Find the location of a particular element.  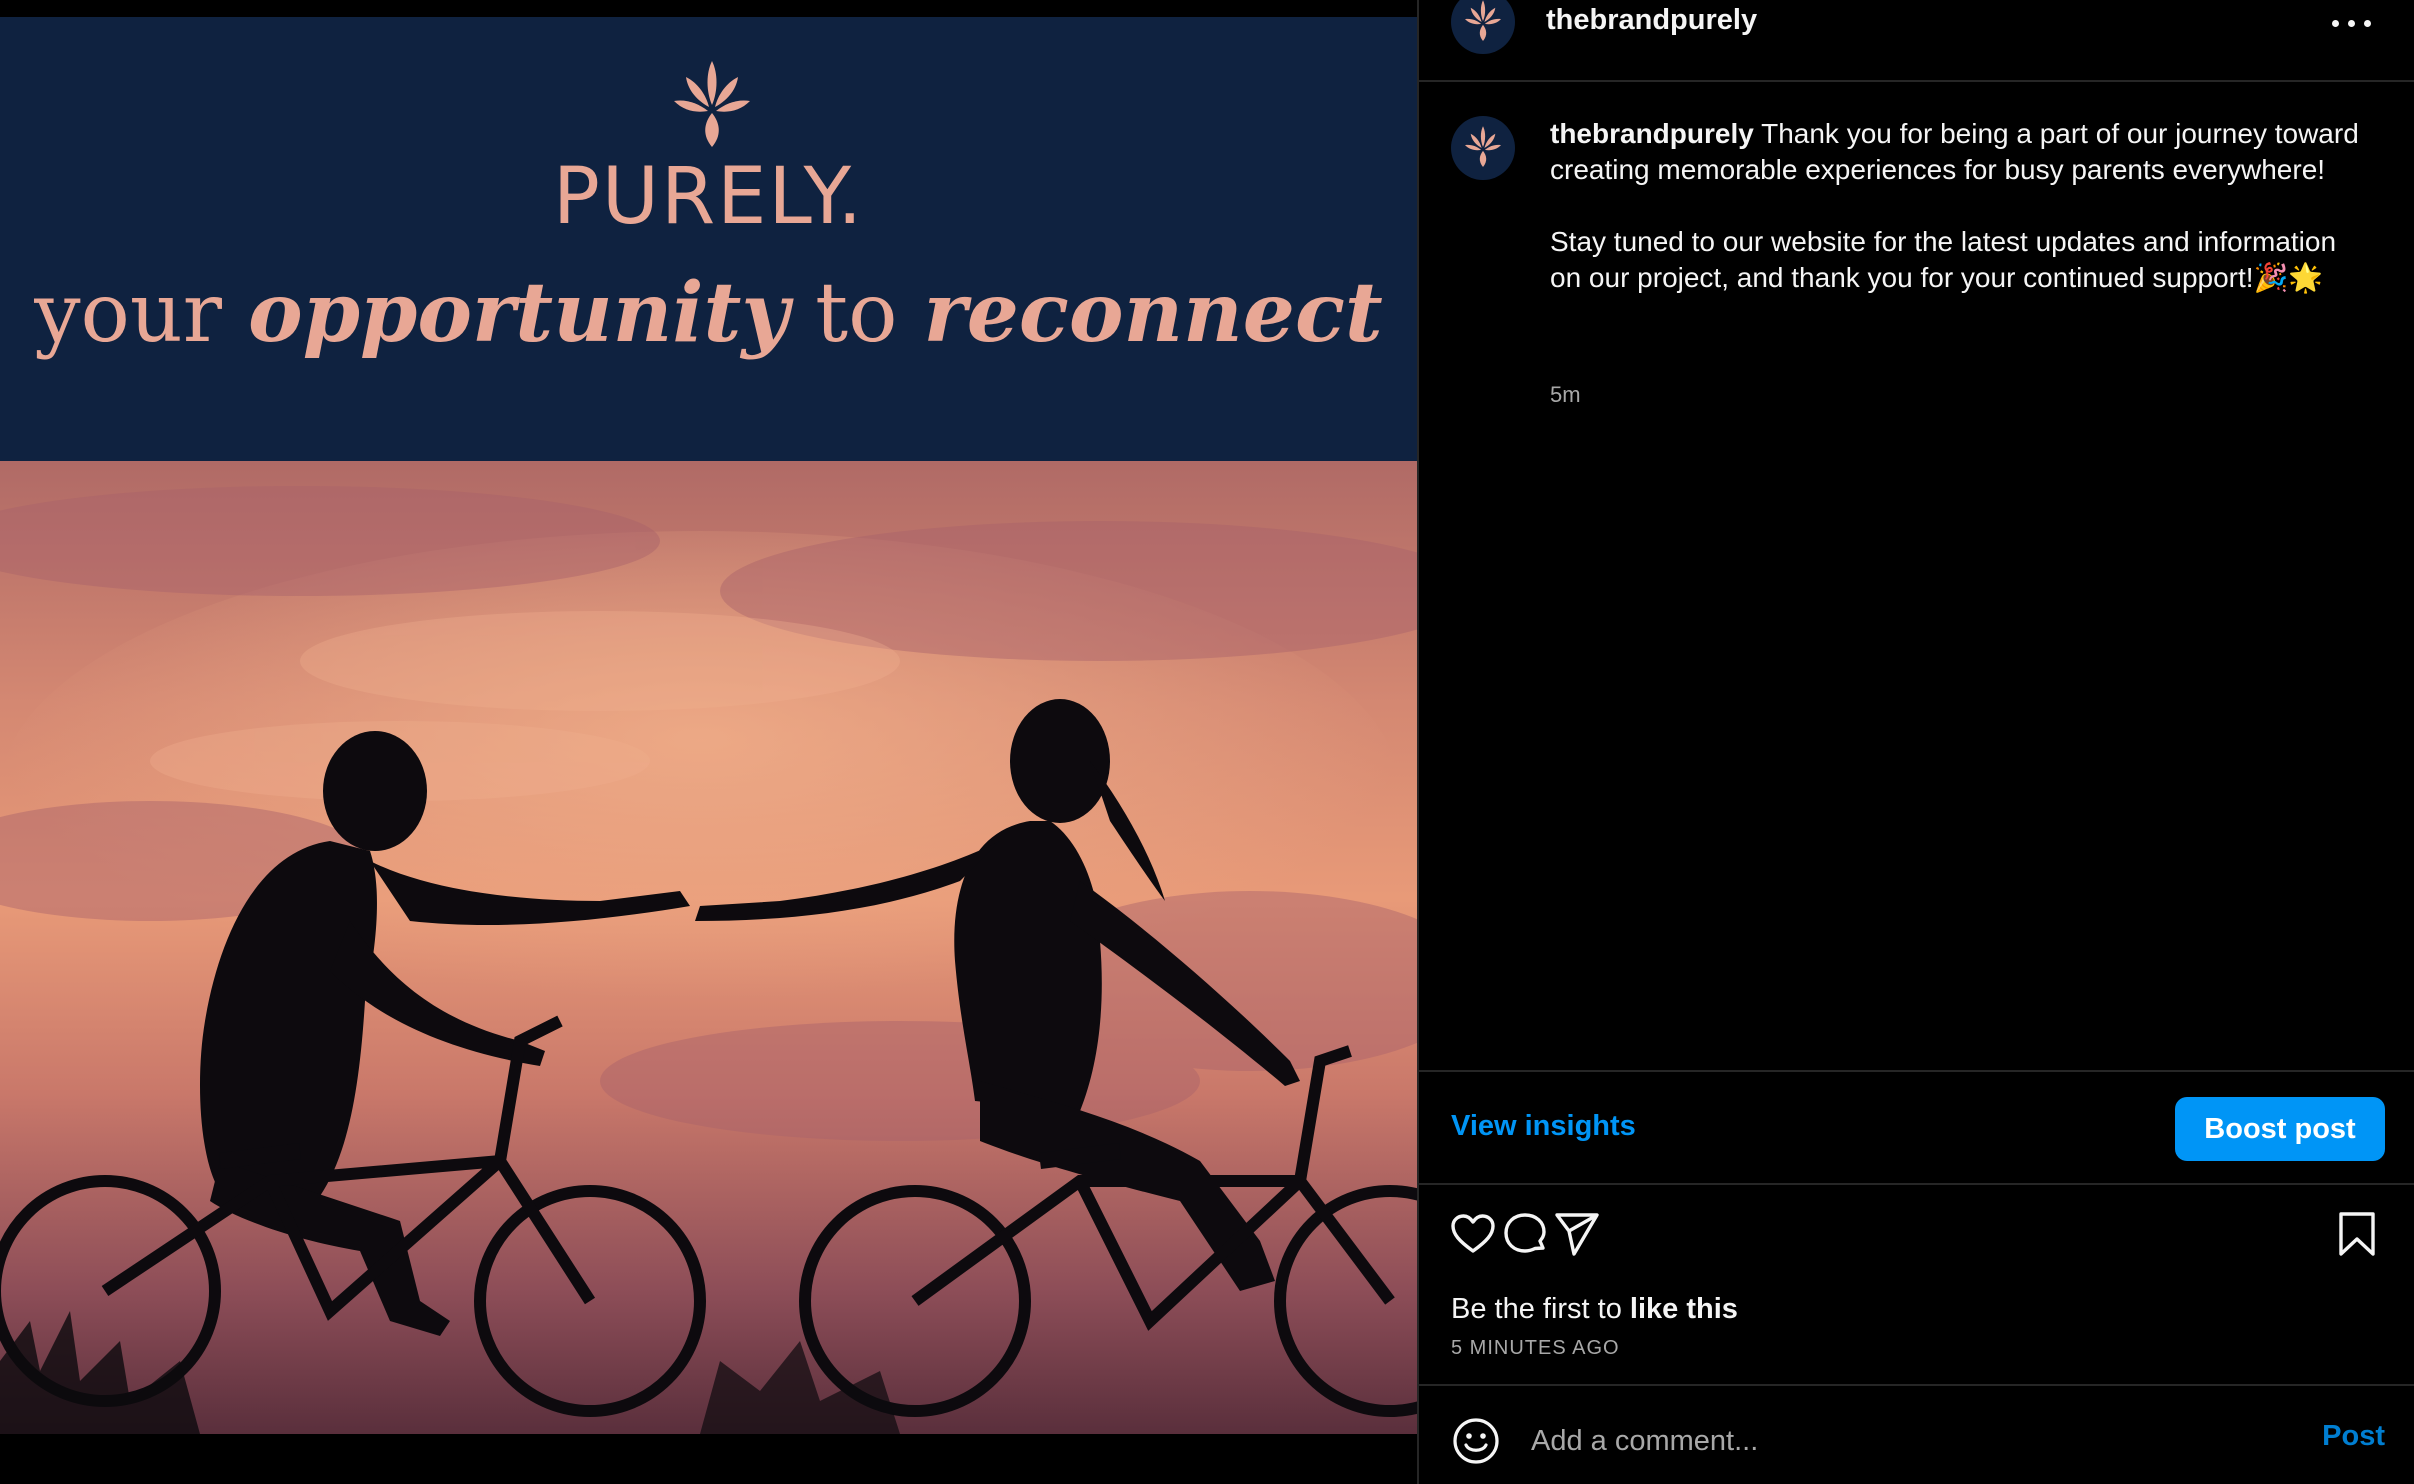

share-icon is located at coordinates (1577, 1234).